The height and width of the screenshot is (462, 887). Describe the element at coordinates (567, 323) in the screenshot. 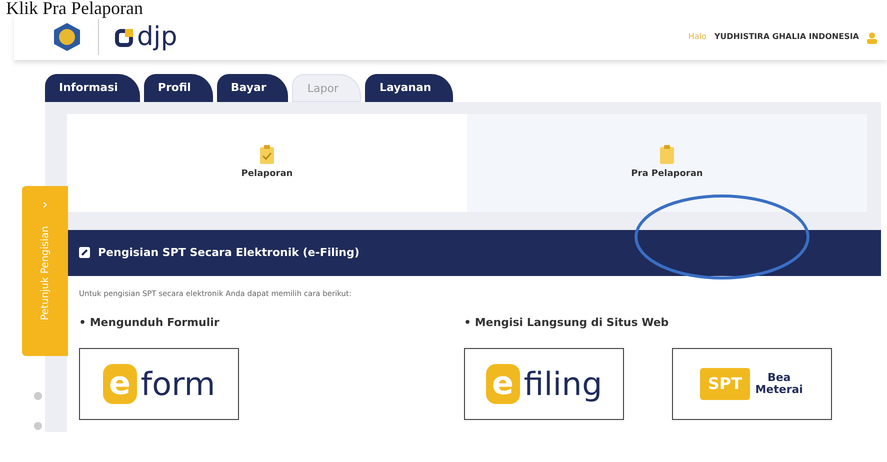

I see `section-heading: • Mengisi Langsung di Situs Web` at that location.